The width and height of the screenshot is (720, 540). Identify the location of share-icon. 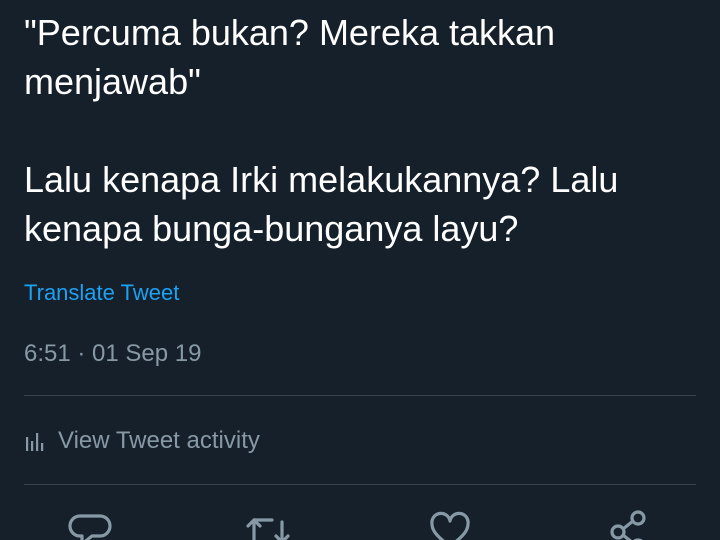
(628, 524).